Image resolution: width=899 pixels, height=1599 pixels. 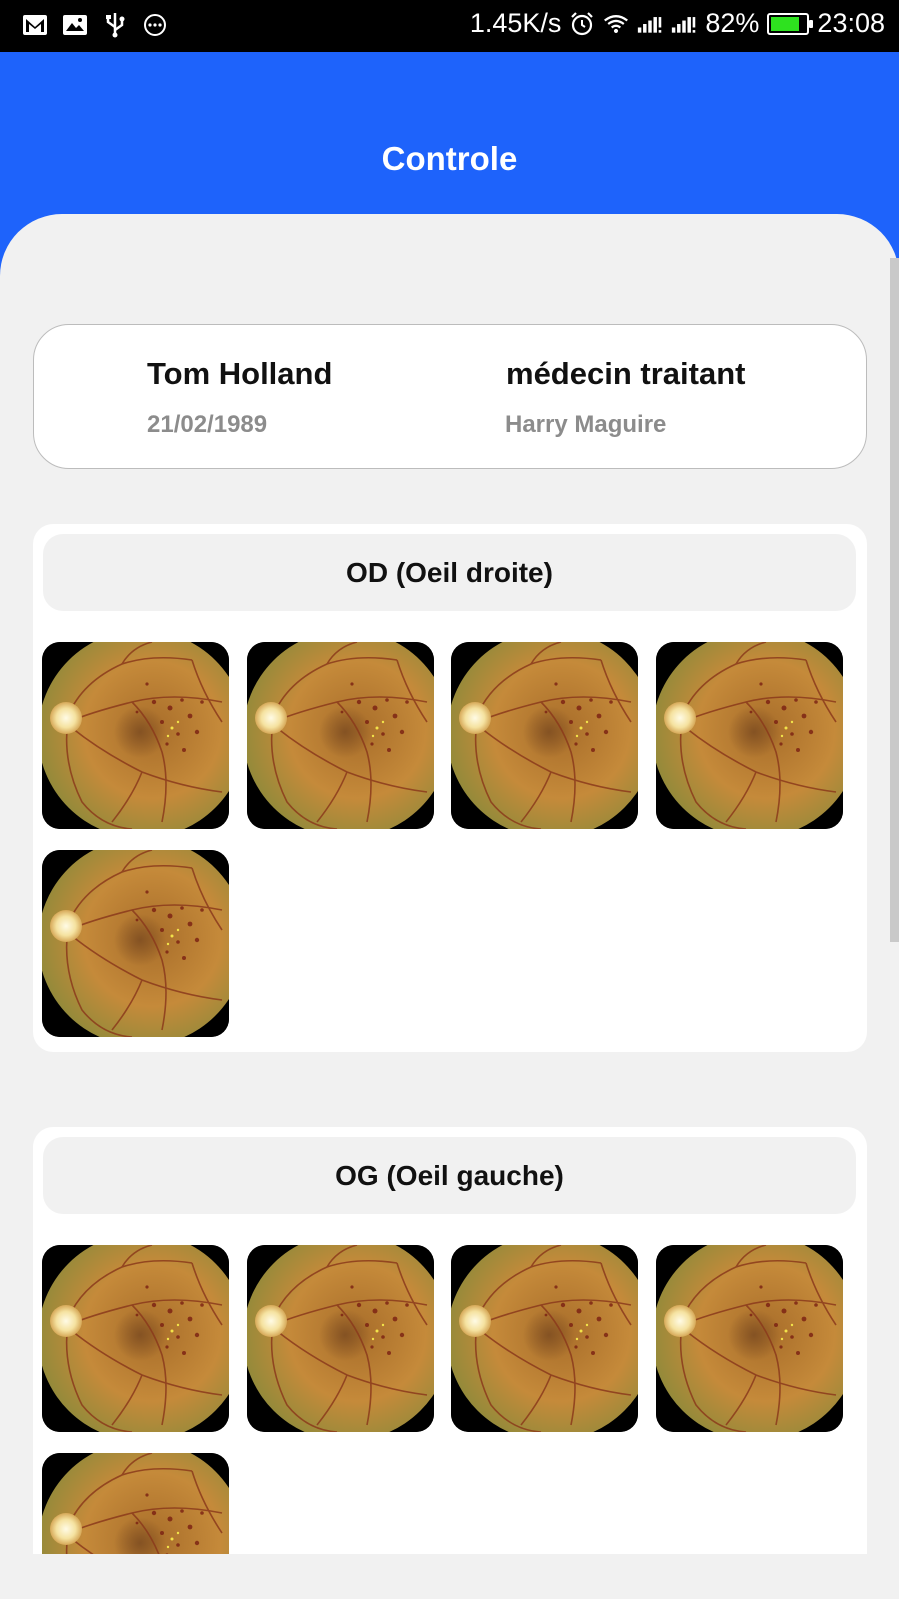 I want to click on battery-icon, so click(x=790, y=23).